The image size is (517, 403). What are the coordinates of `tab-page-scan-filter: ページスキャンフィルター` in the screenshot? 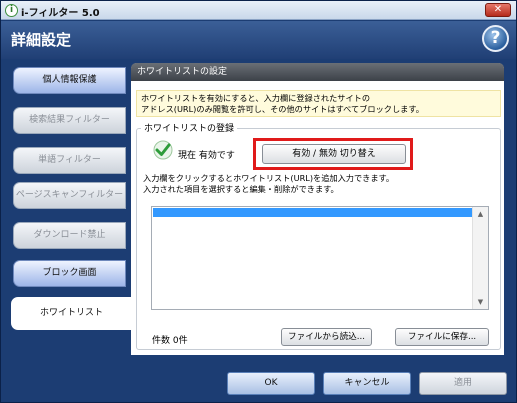 It's located at (69, 195).